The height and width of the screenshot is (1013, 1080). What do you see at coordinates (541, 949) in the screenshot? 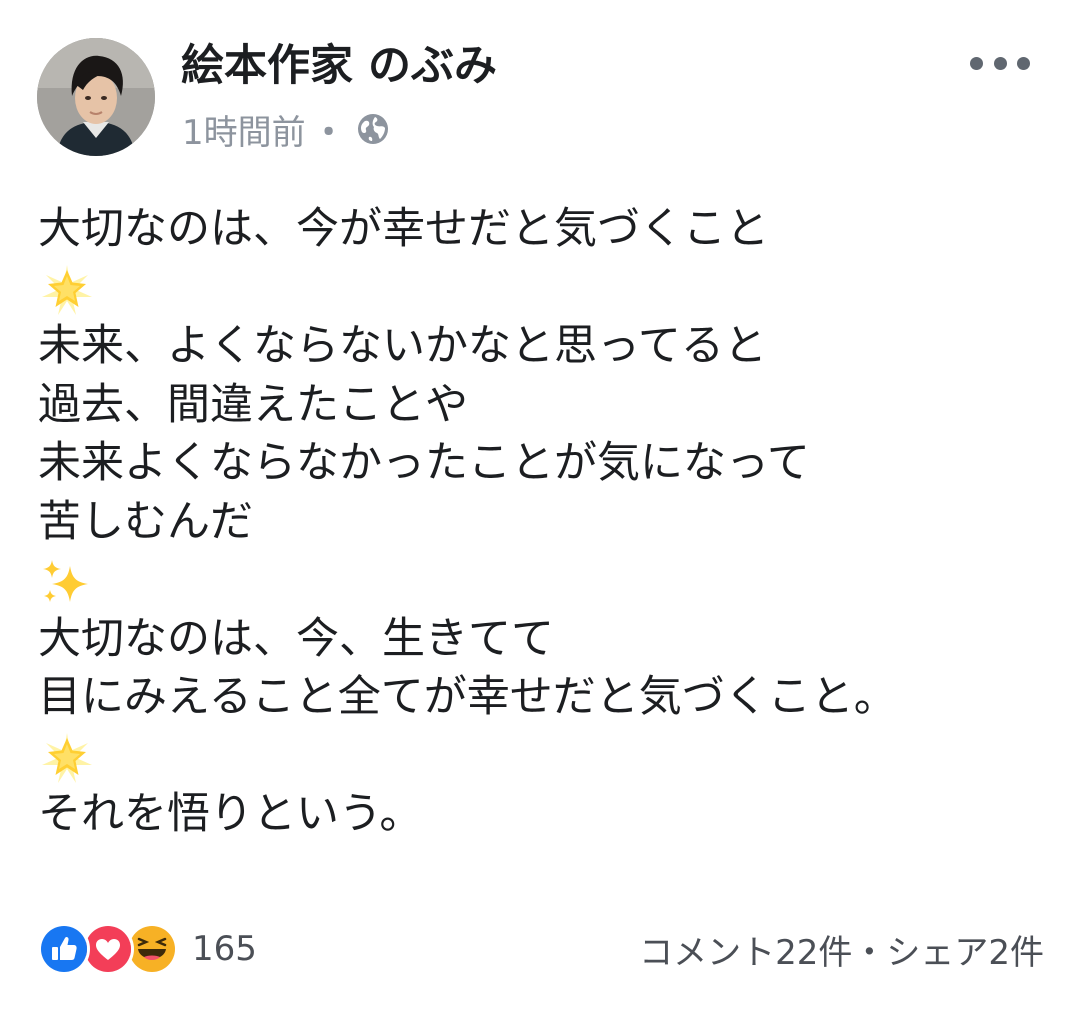
I see `post-footer: 165 コメント22件・シェア2件` at bounding box center [541, 949].